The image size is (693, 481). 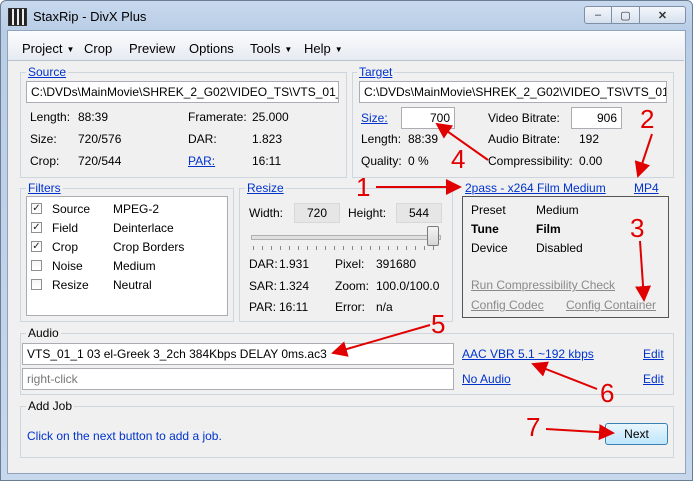 What do you see at coordinates (530, 161) in the screenshot?
I see `compressibility-label: Compressibility:` at bounding box center [530, 161].